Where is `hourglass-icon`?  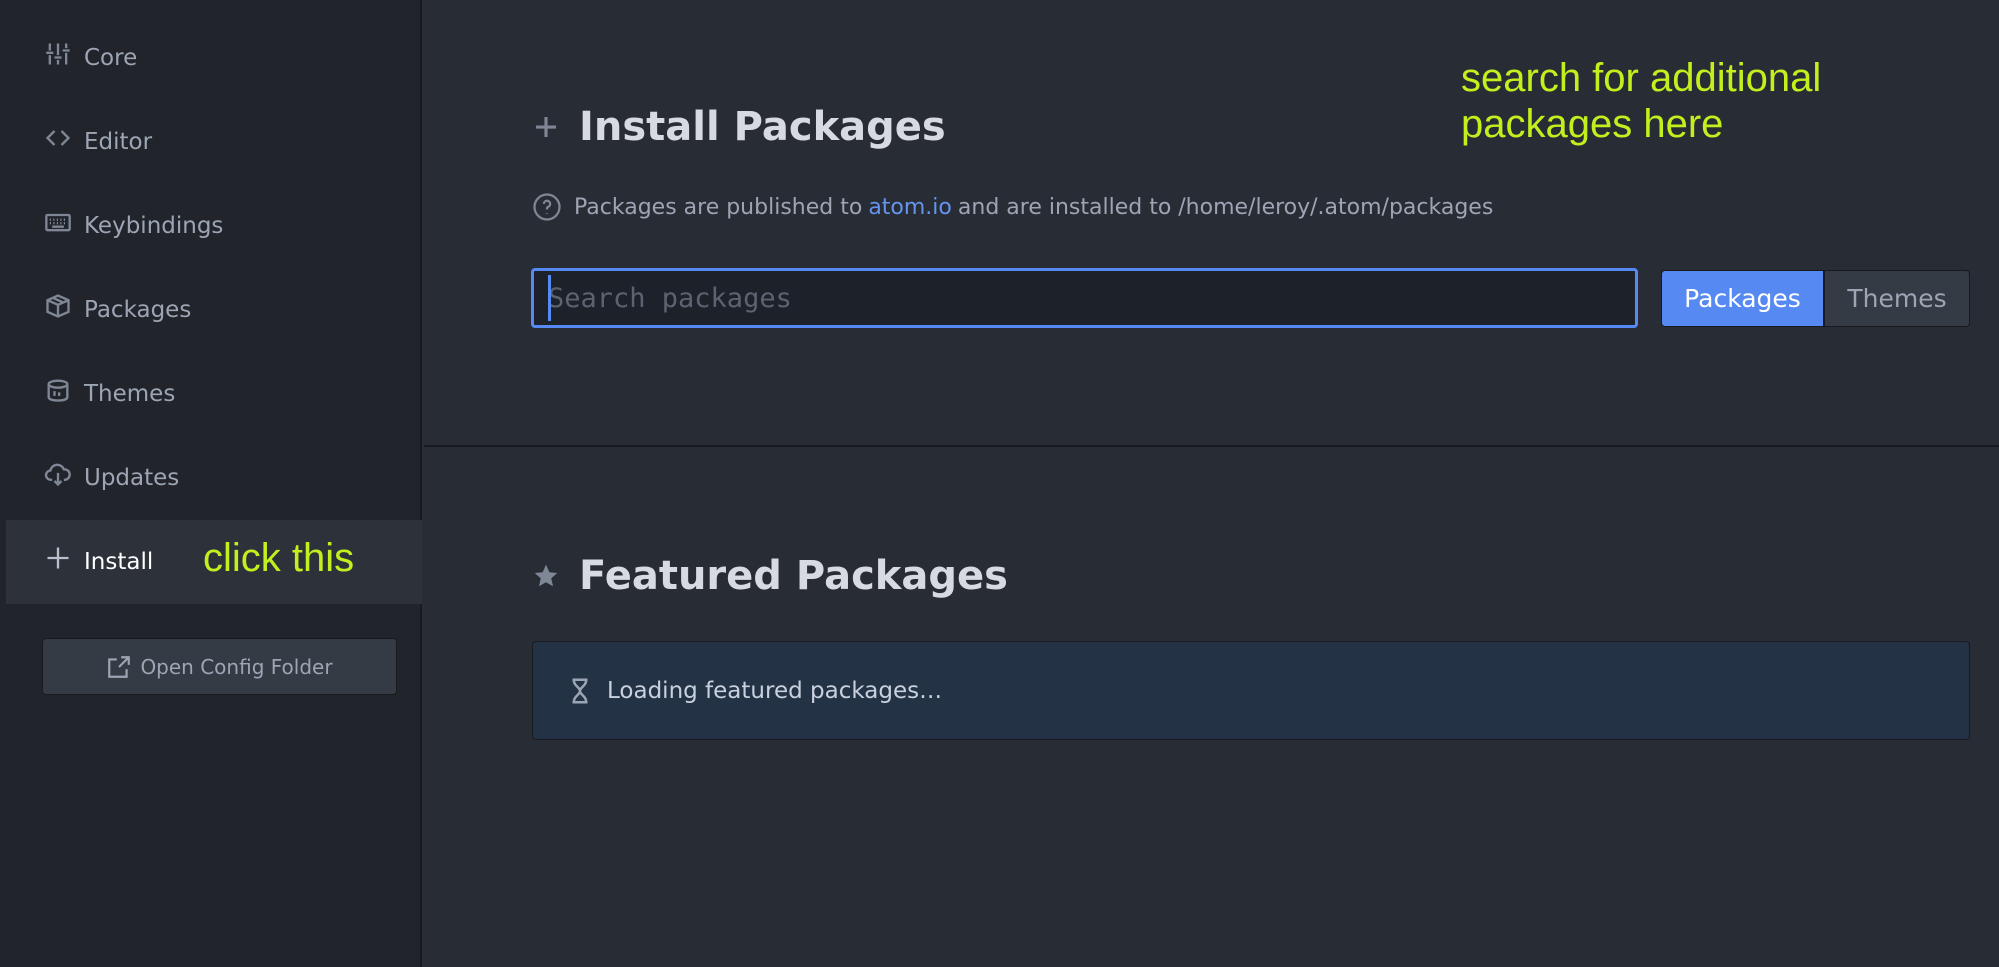 hourglass-icon is located at coordinates (580, 690).